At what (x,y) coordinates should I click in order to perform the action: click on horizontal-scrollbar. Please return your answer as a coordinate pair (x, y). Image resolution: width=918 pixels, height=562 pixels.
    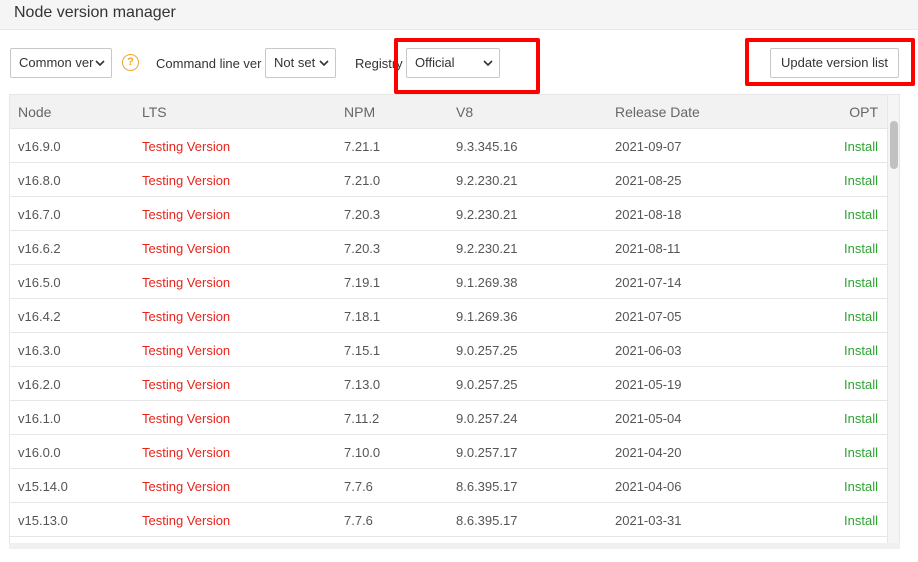
    Looking at the image, I should click on (454, 546).